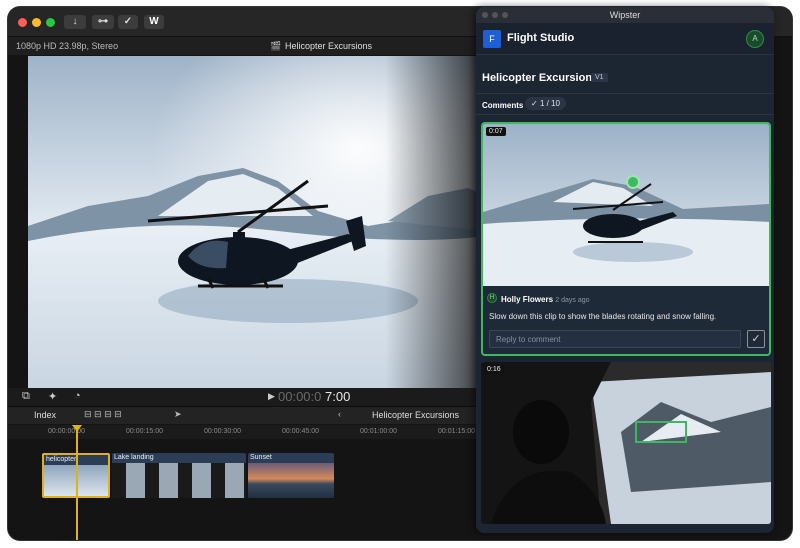 The height and width of the screenshot is (548, 800). Describe the element at coordinates (503, 105) in the screenshot. I see `comments-label: Comments` at that location.